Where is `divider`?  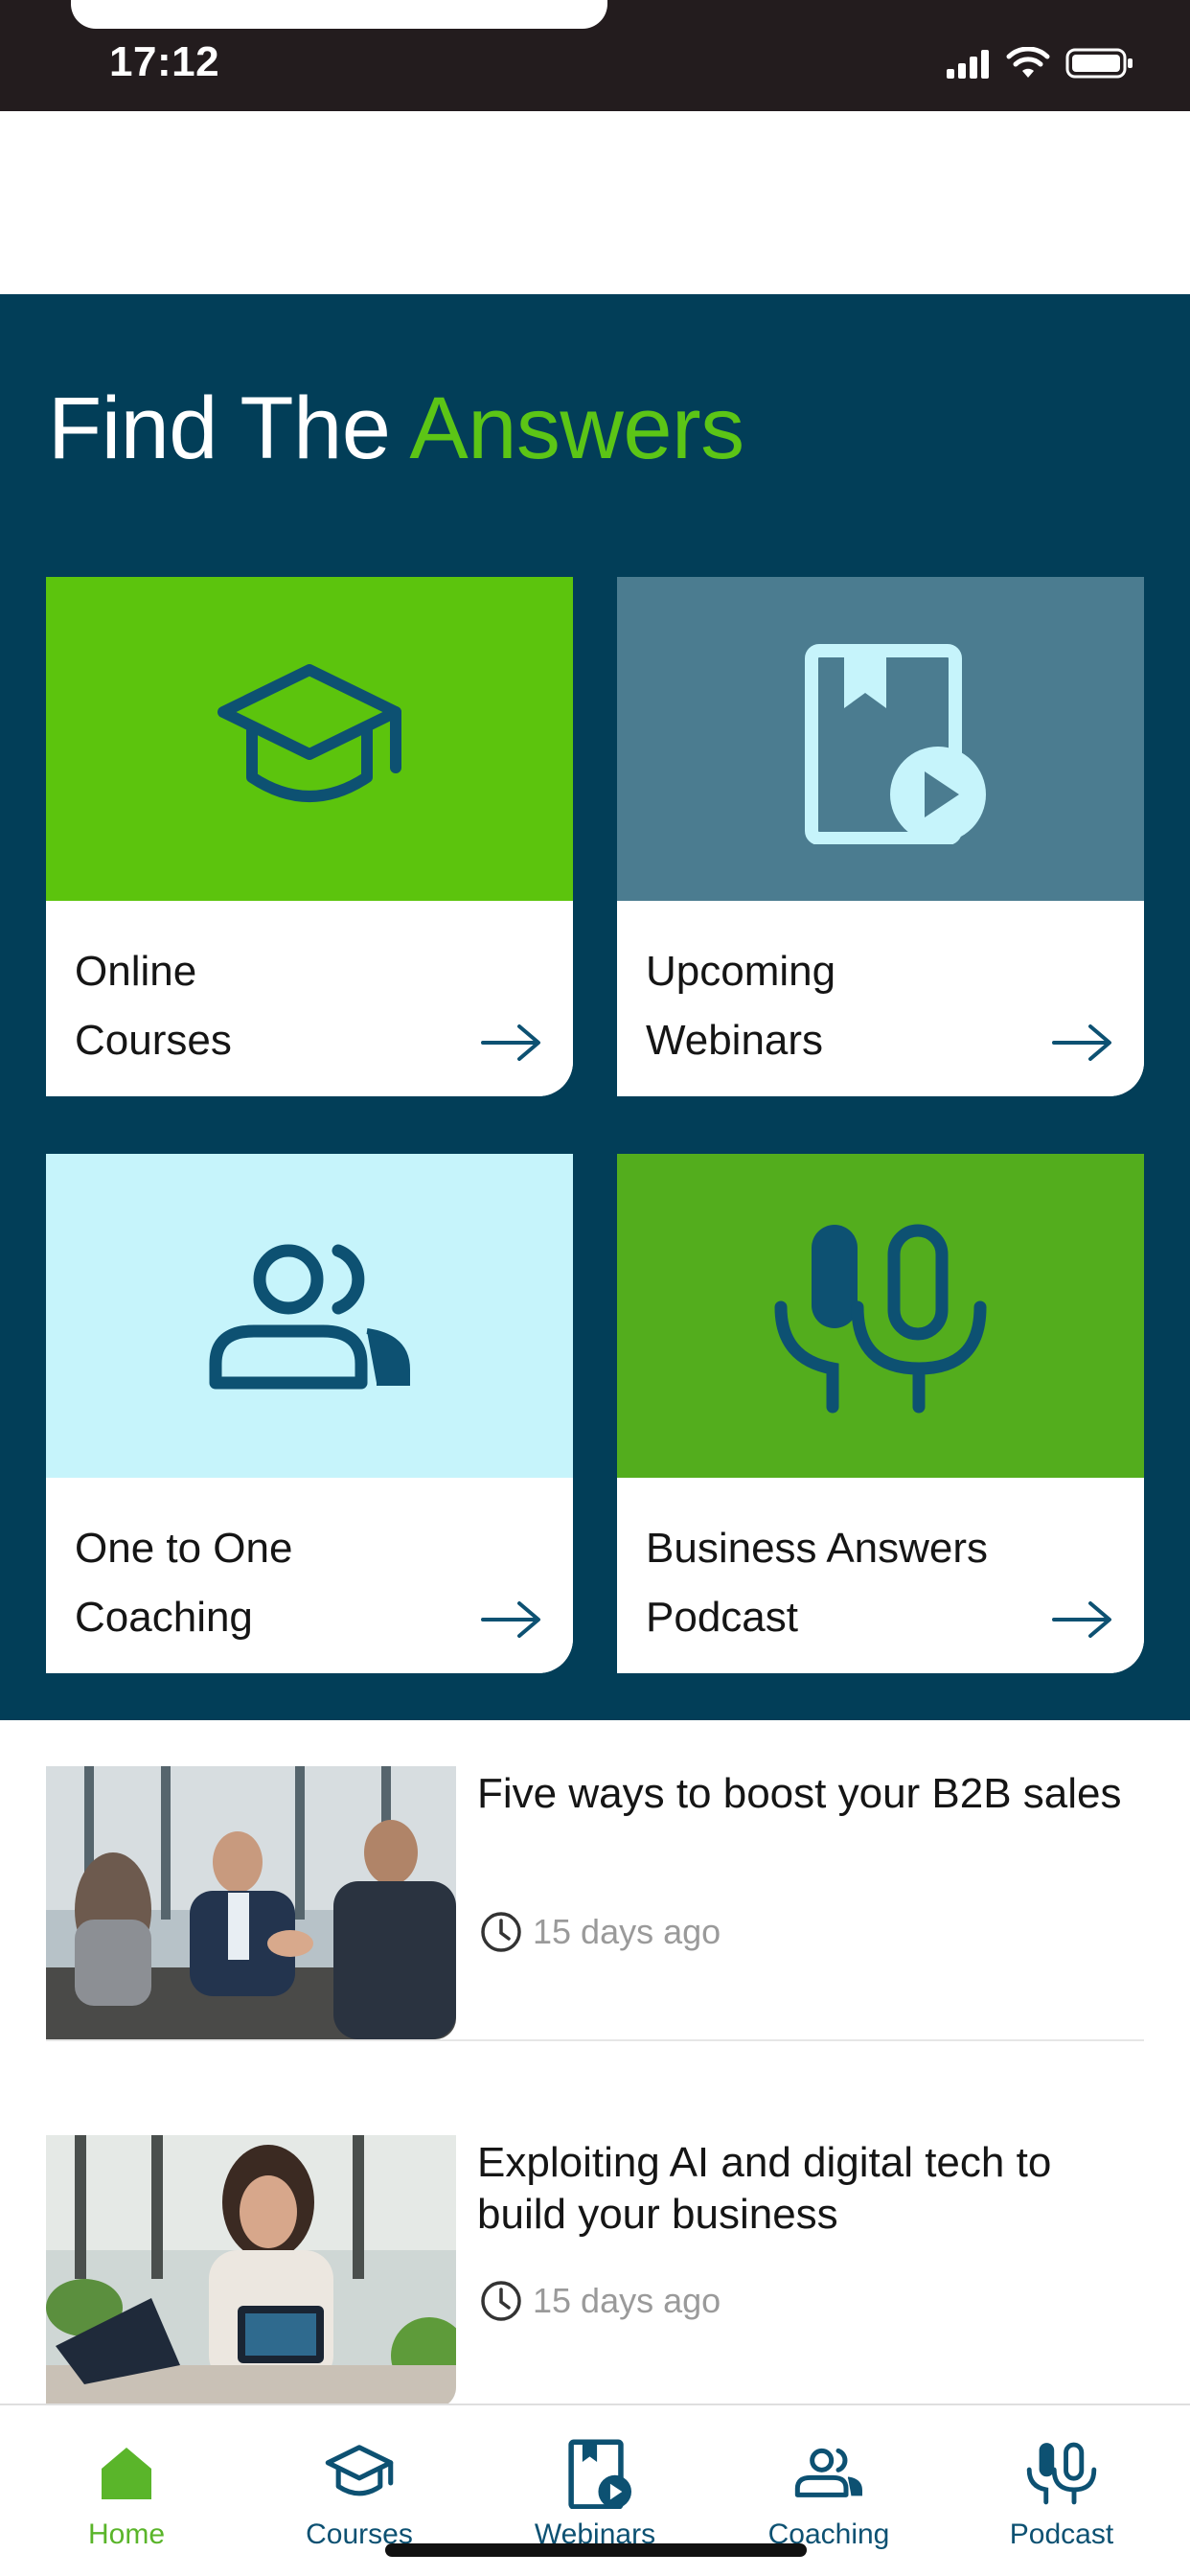
divider is located at coordinates (595, 2040).